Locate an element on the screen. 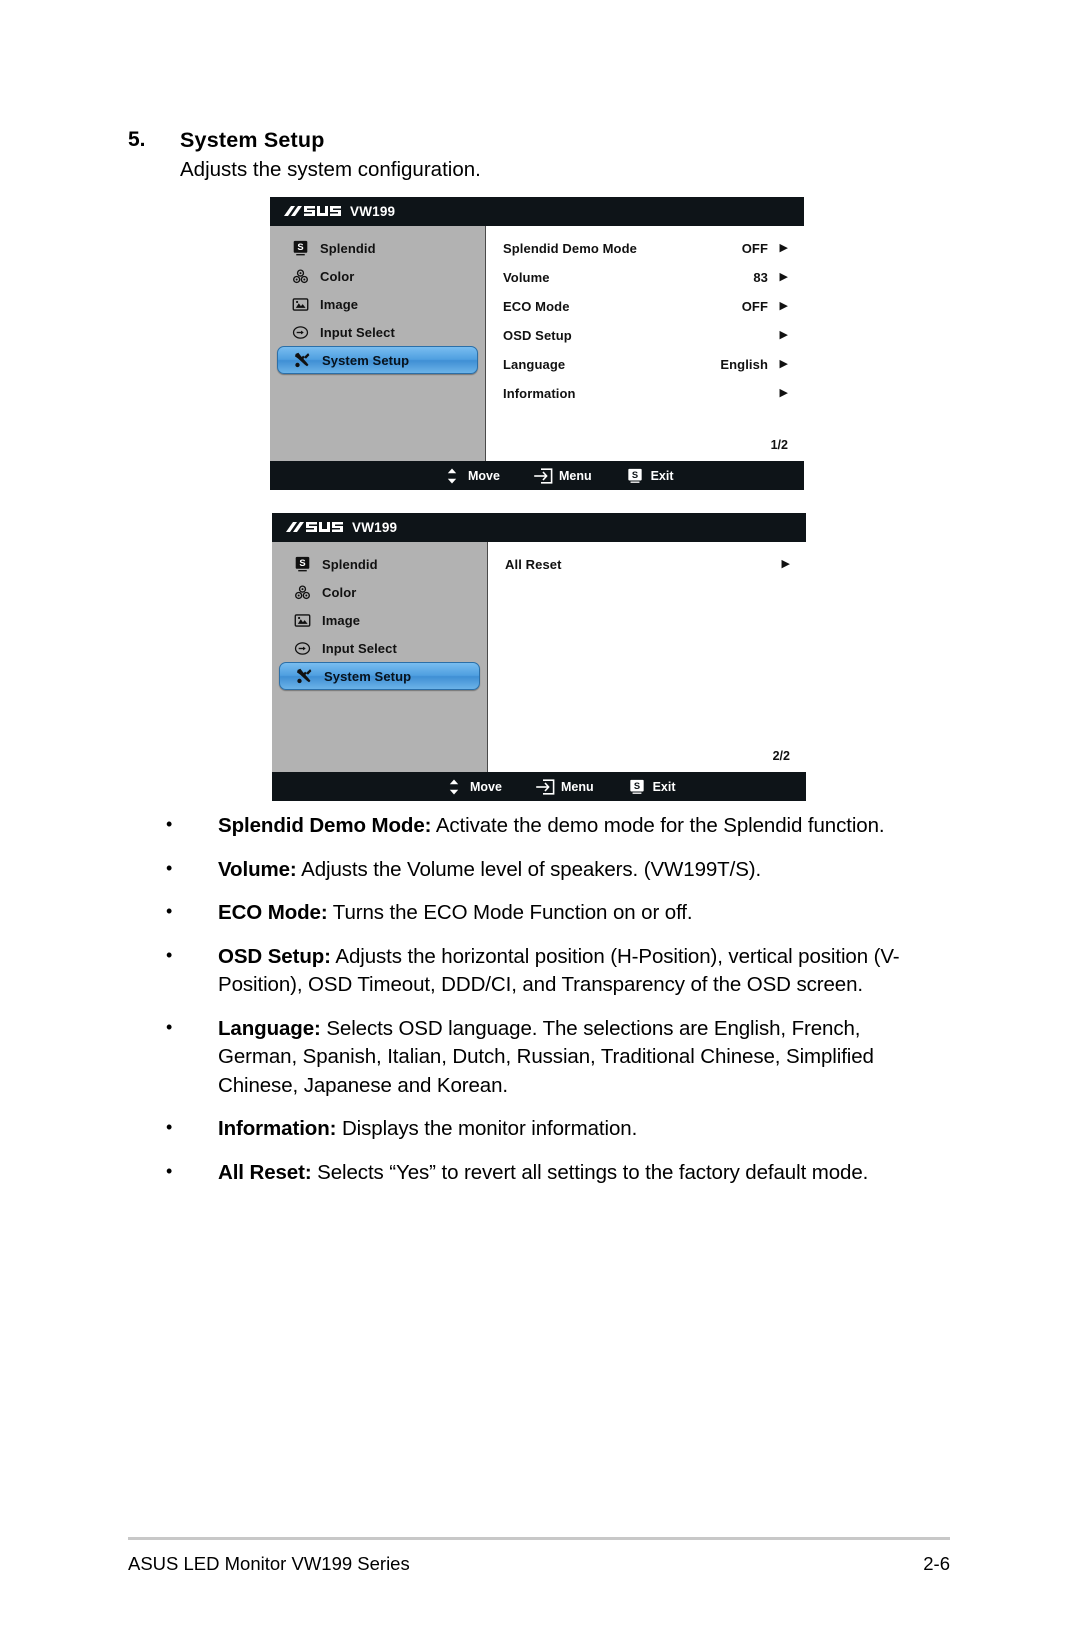  option-label: OSD Setup is located at coordinates (537, 335).